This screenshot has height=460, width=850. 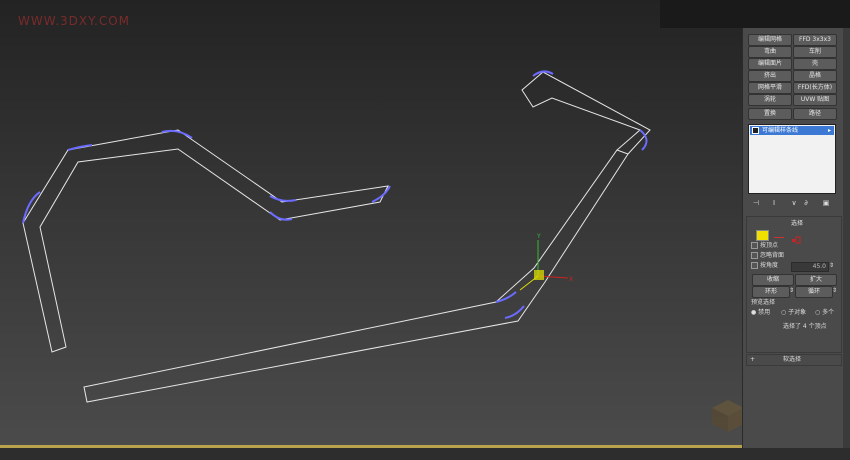 What do you see at coordinates (780, 235) in the screenshot?
I see `segment-mode-icon` at bounding box center [780, 235].